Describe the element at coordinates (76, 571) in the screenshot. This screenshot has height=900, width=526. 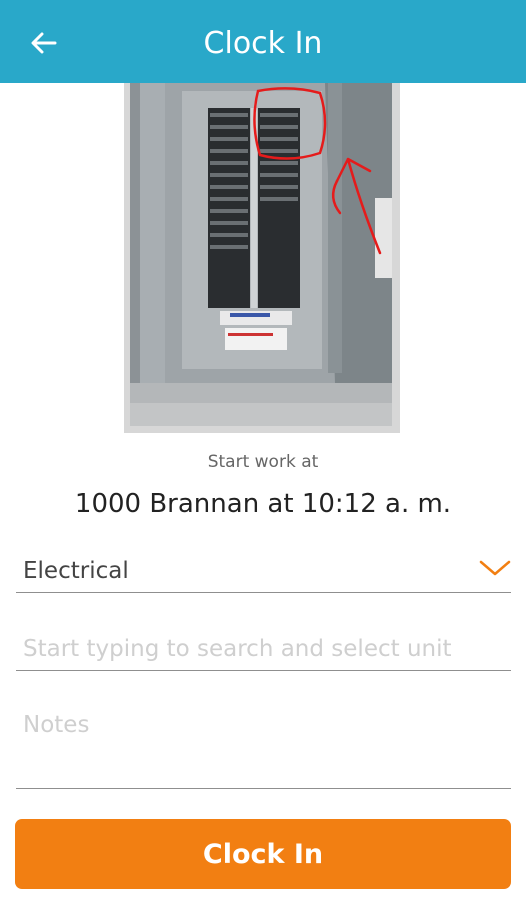
I see `category-selected-value: Electrical` at that location.